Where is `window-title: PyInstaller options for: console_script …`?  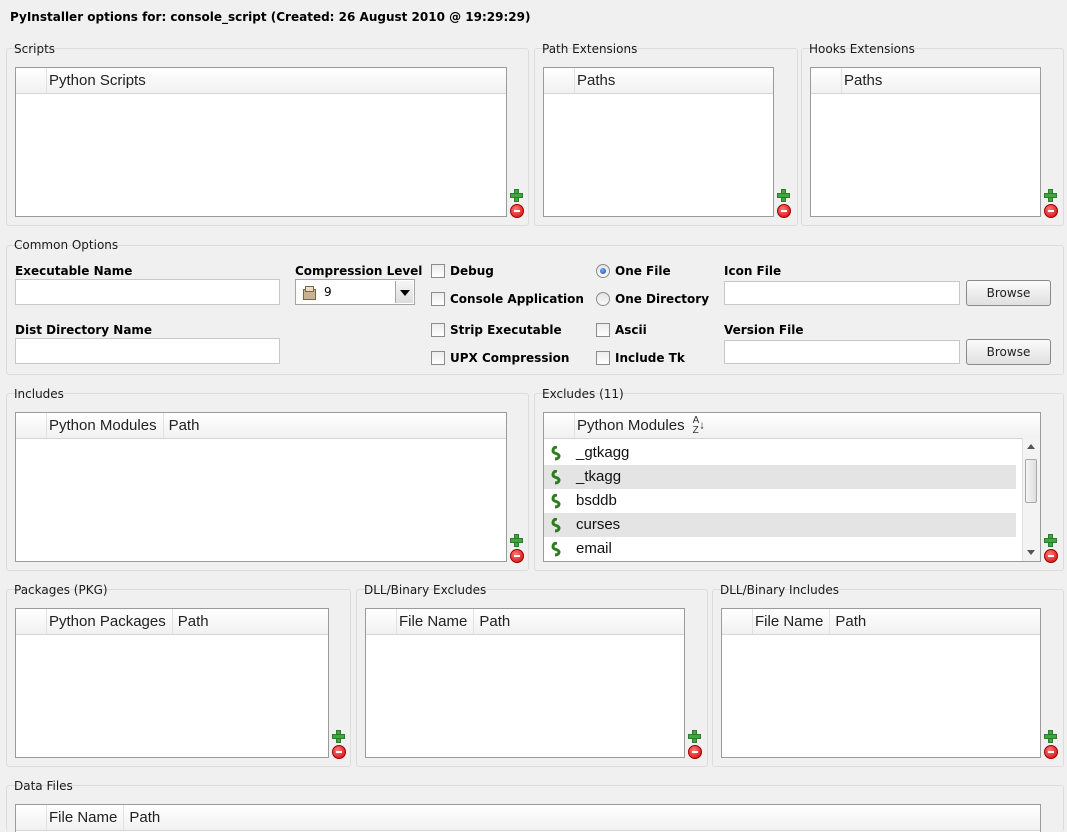
window-title: PyInstaller options for: console_script … is located at coordinates (270, 17).